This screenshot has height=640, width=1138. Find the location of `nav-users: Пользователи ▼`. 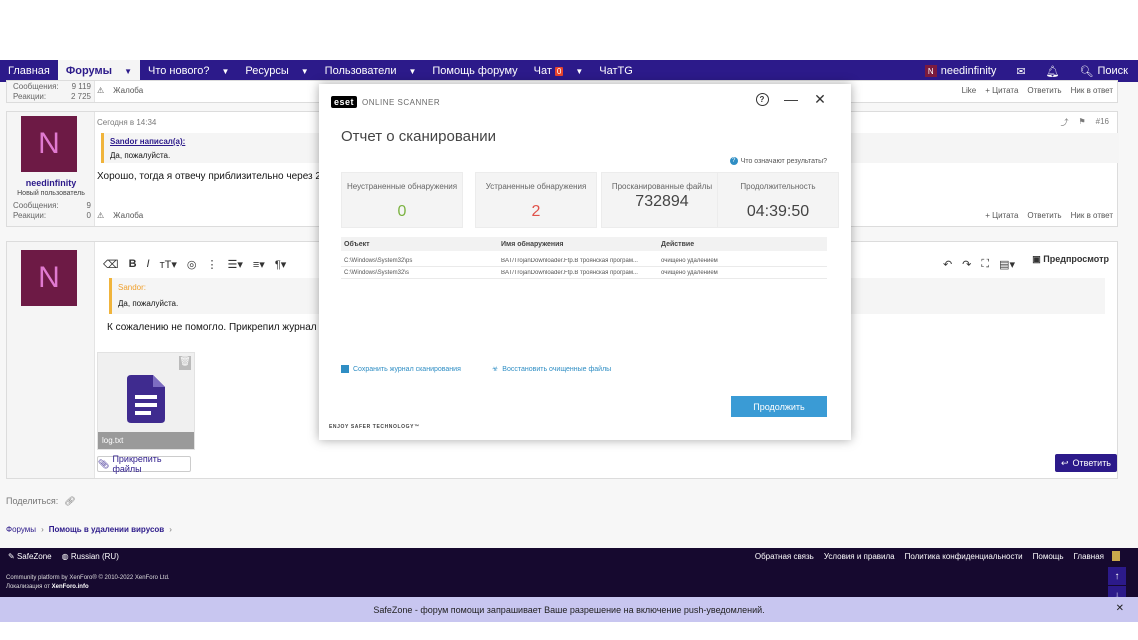

nav-users: Пользователи ▼ is located at coordinates (371, 71).